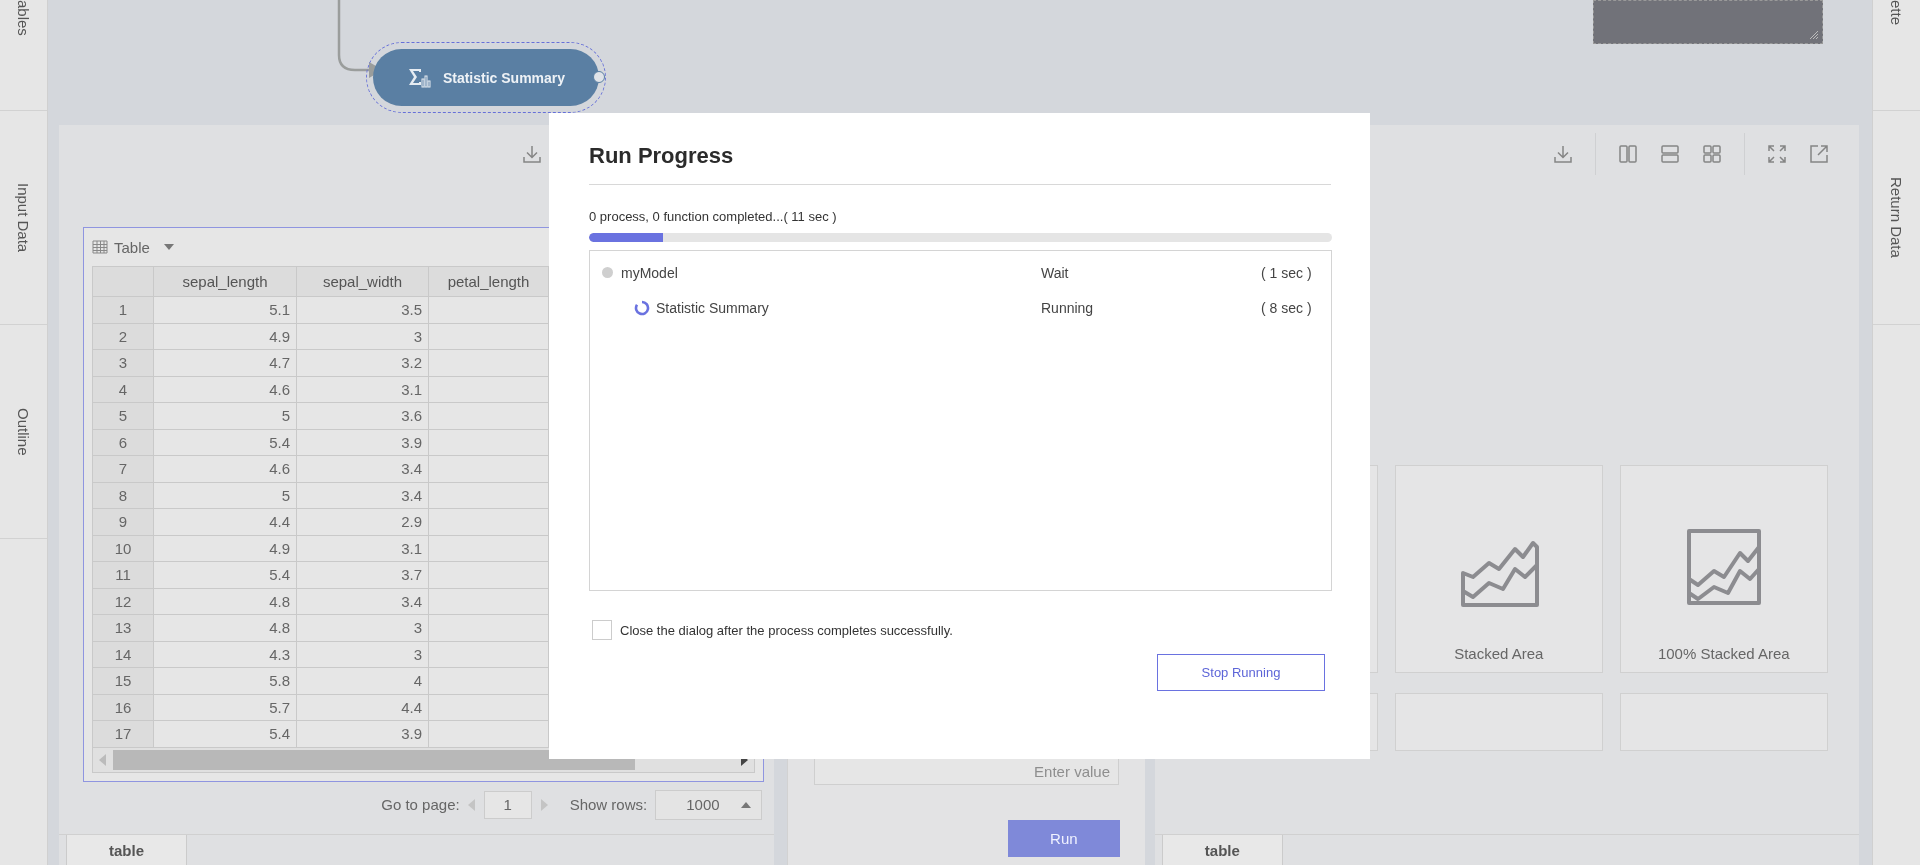  What do you see at coordinates (786, 630) in the screenshot?
I see `checkbox-label: Close the dialog after the process completes successfully.` at bounding box center [786, 630].